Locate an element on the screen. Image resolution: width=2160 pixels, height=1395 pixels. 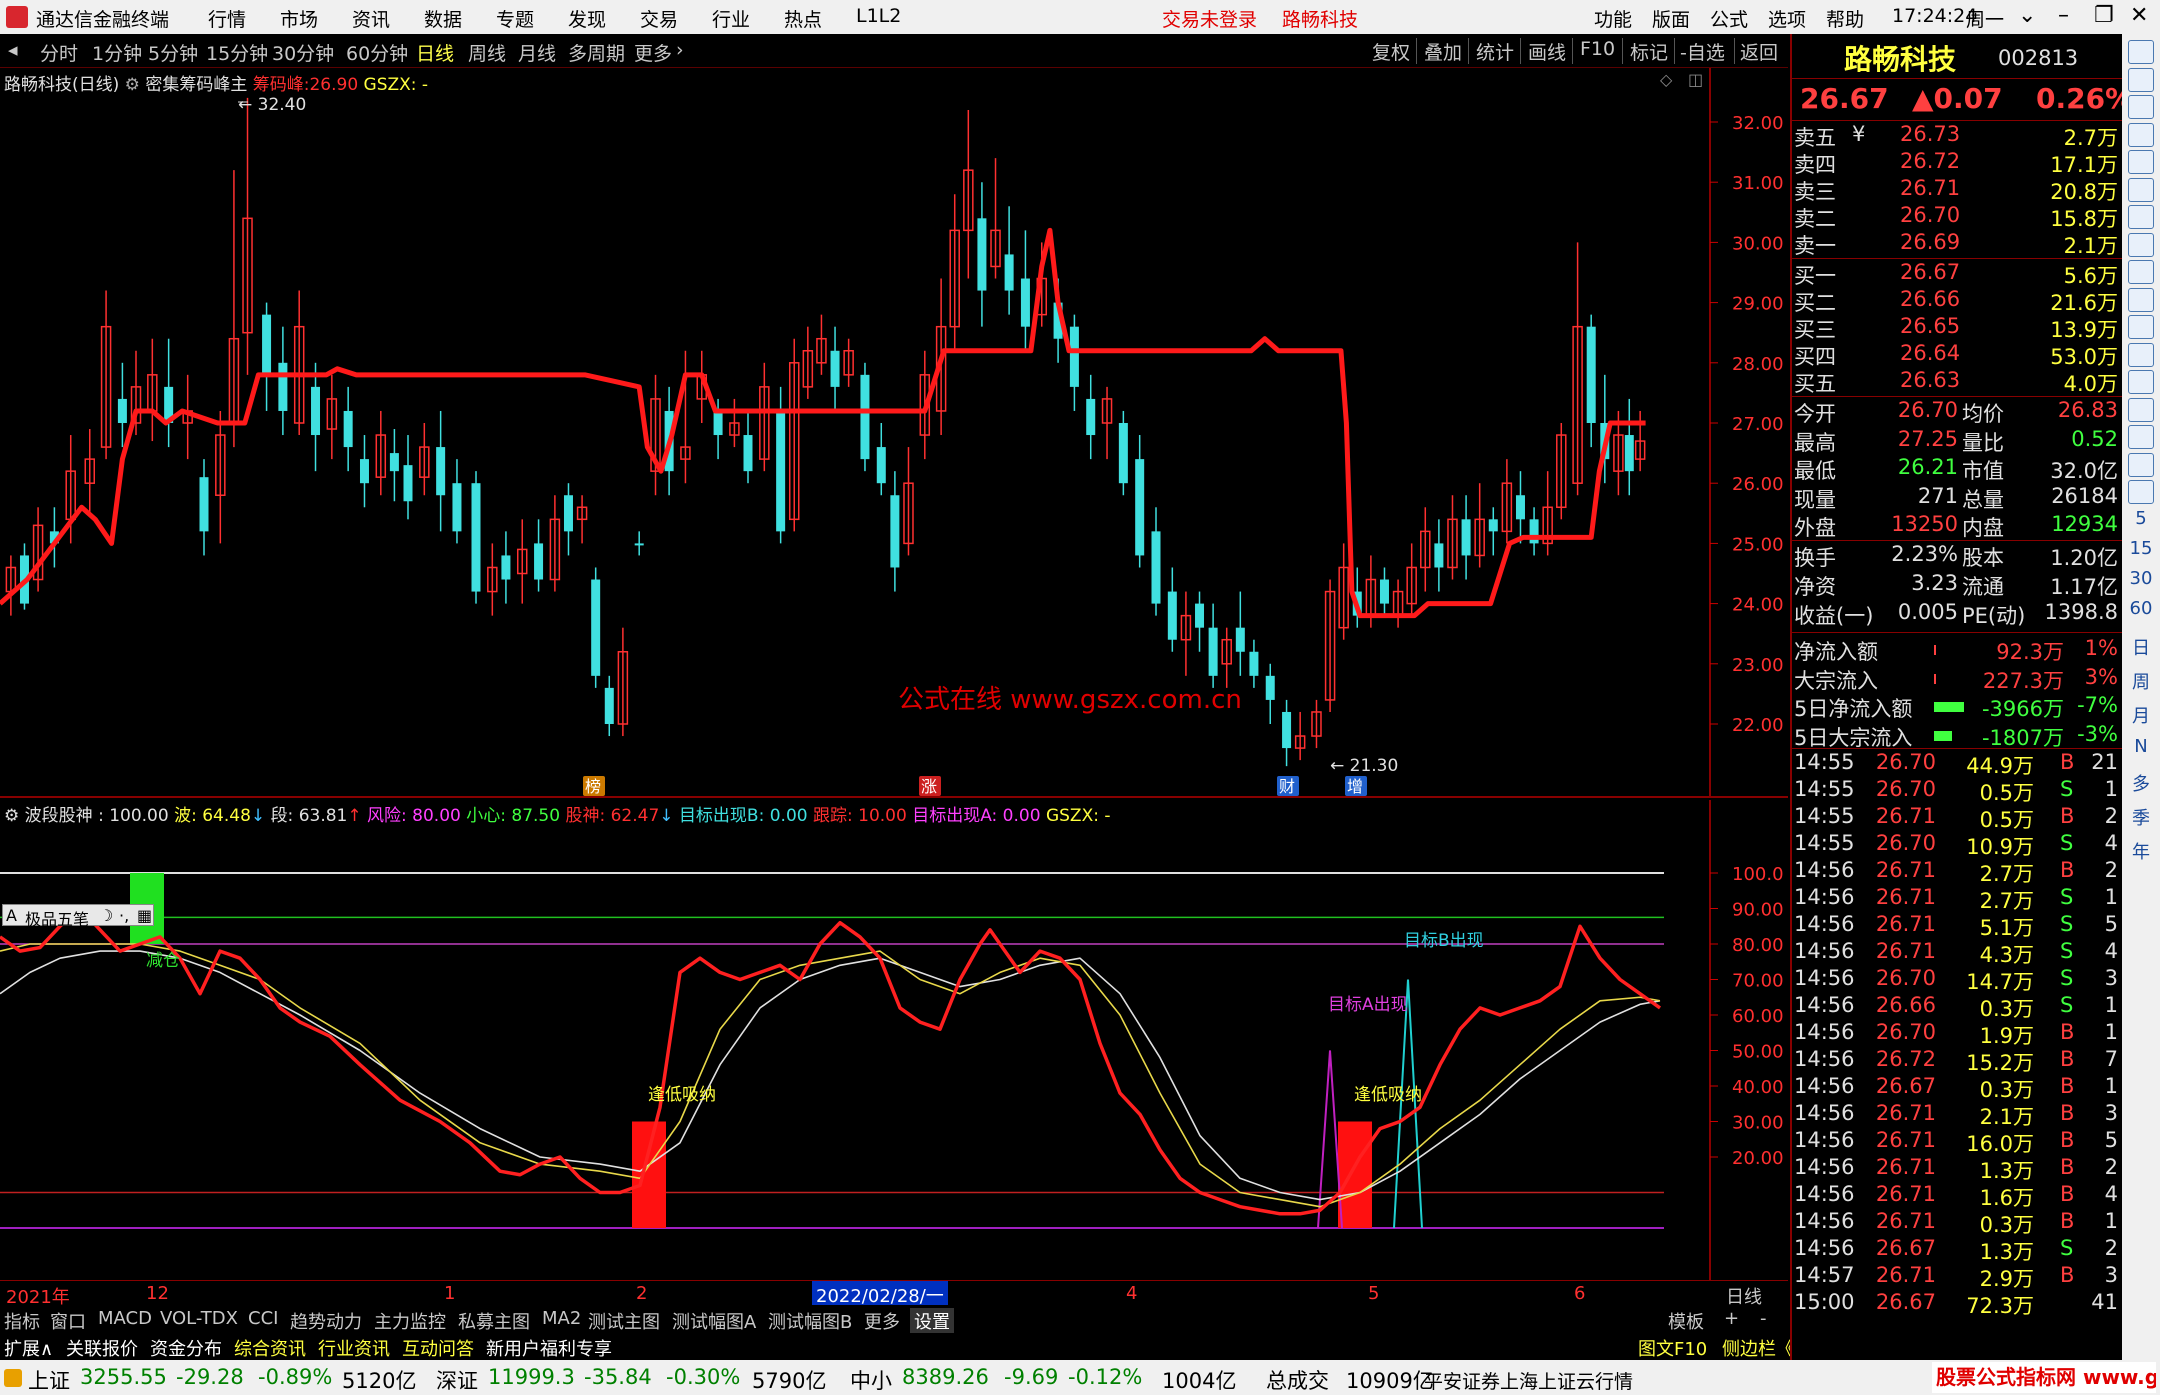
period-number-30: 30 is located at coordinates (2141, 578).